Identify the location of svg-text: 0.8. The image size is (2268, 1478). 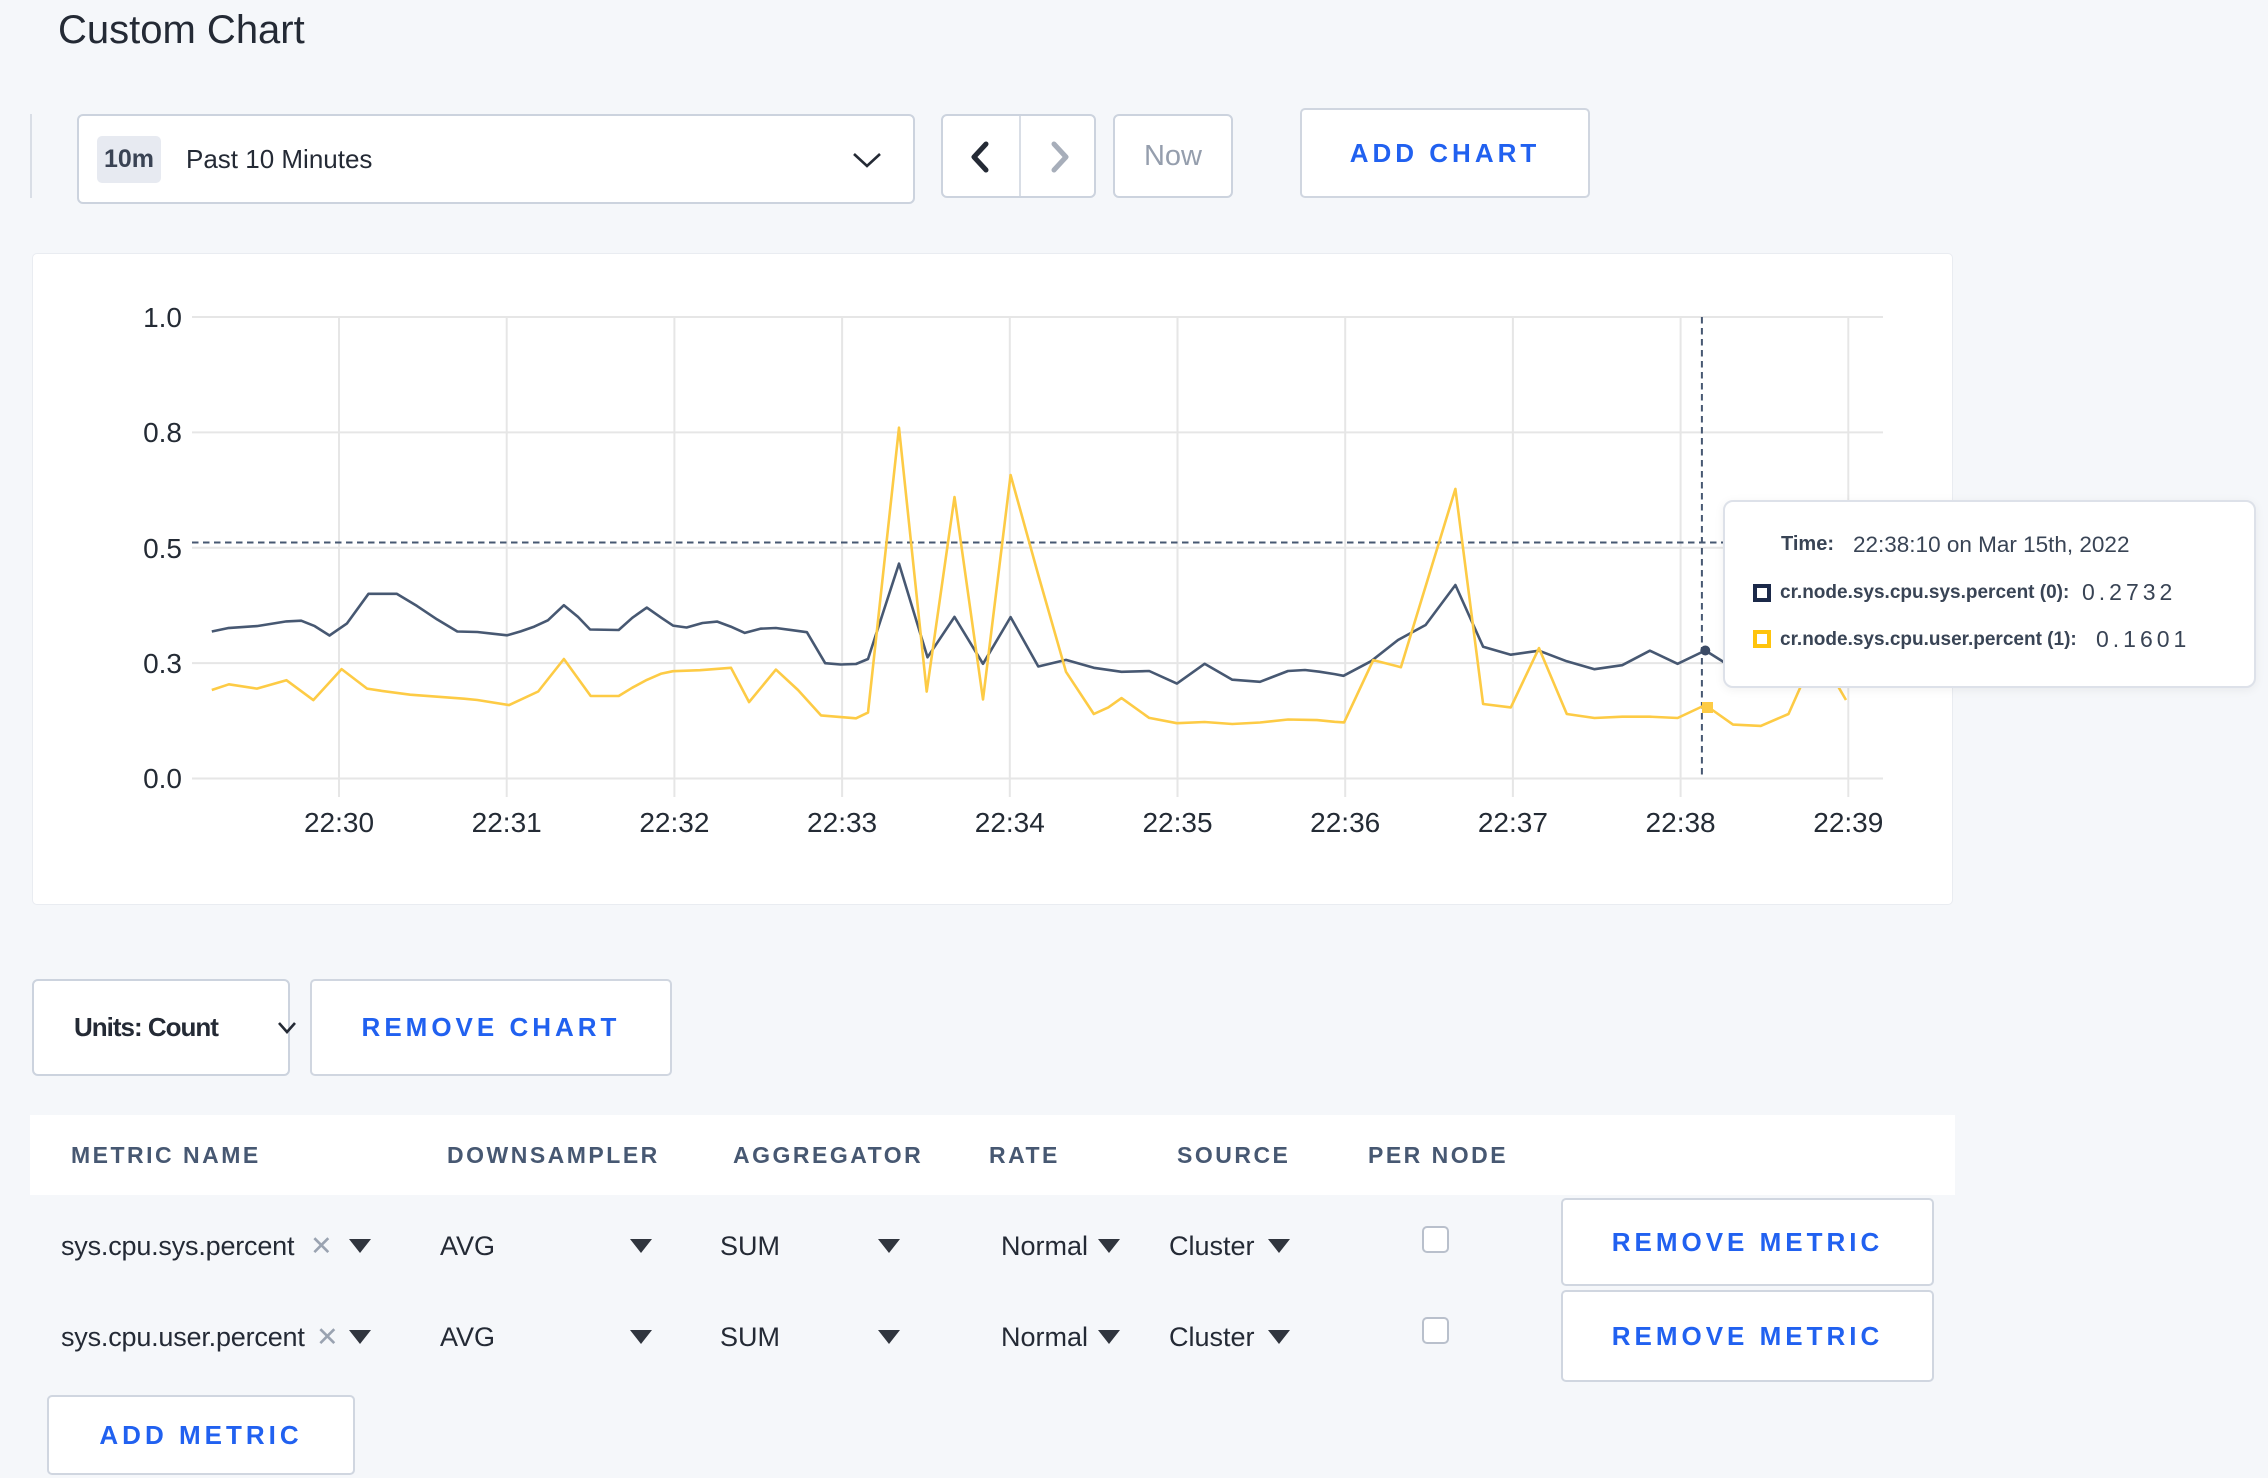
(162, 432).